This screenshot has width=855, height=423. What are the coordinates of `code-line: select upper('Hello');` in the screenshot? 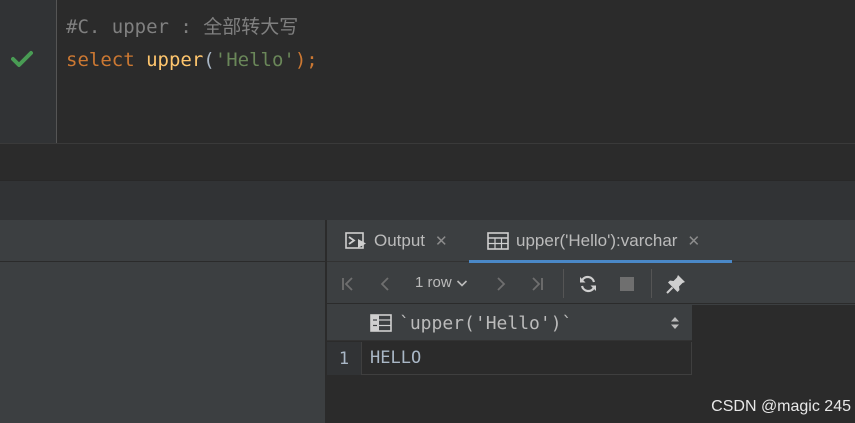 It's located at (192, 60).